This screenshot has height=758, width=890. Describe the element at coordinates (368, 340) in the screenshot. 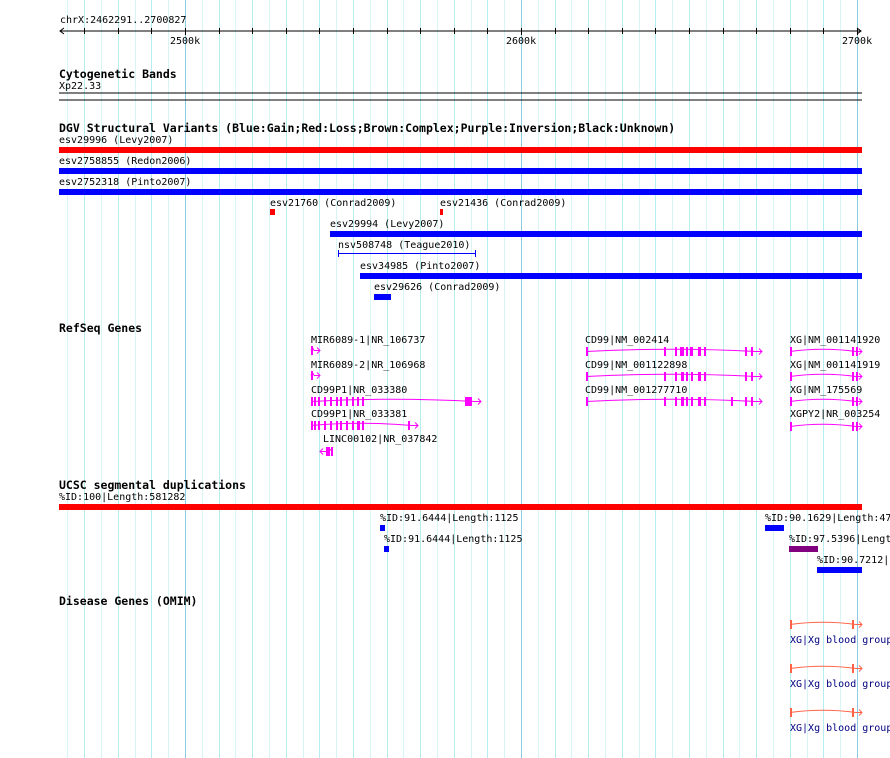

I see `gene-label: MIR6089-1|NR_106737` at that location.